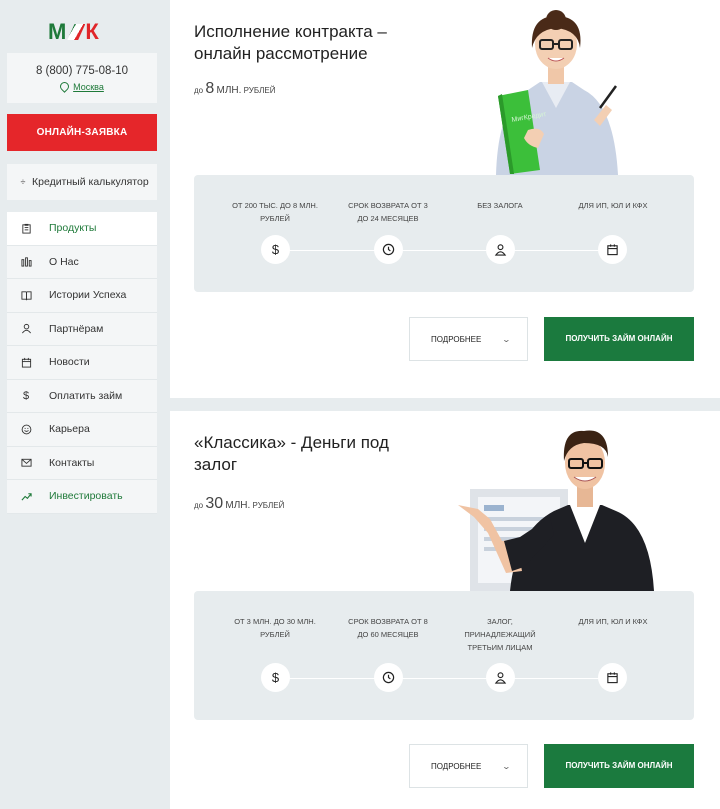  I want to click on smile-icon, so click(26, 429).